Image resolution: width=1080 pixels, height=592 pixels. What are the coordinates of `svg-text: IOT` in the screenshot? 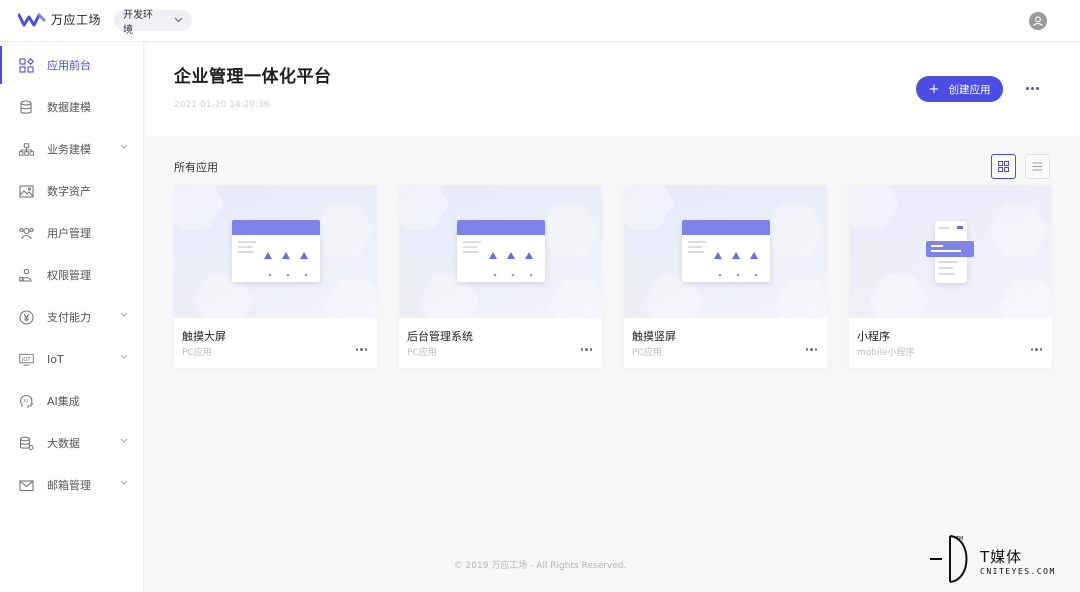 It's located at (27, 359).